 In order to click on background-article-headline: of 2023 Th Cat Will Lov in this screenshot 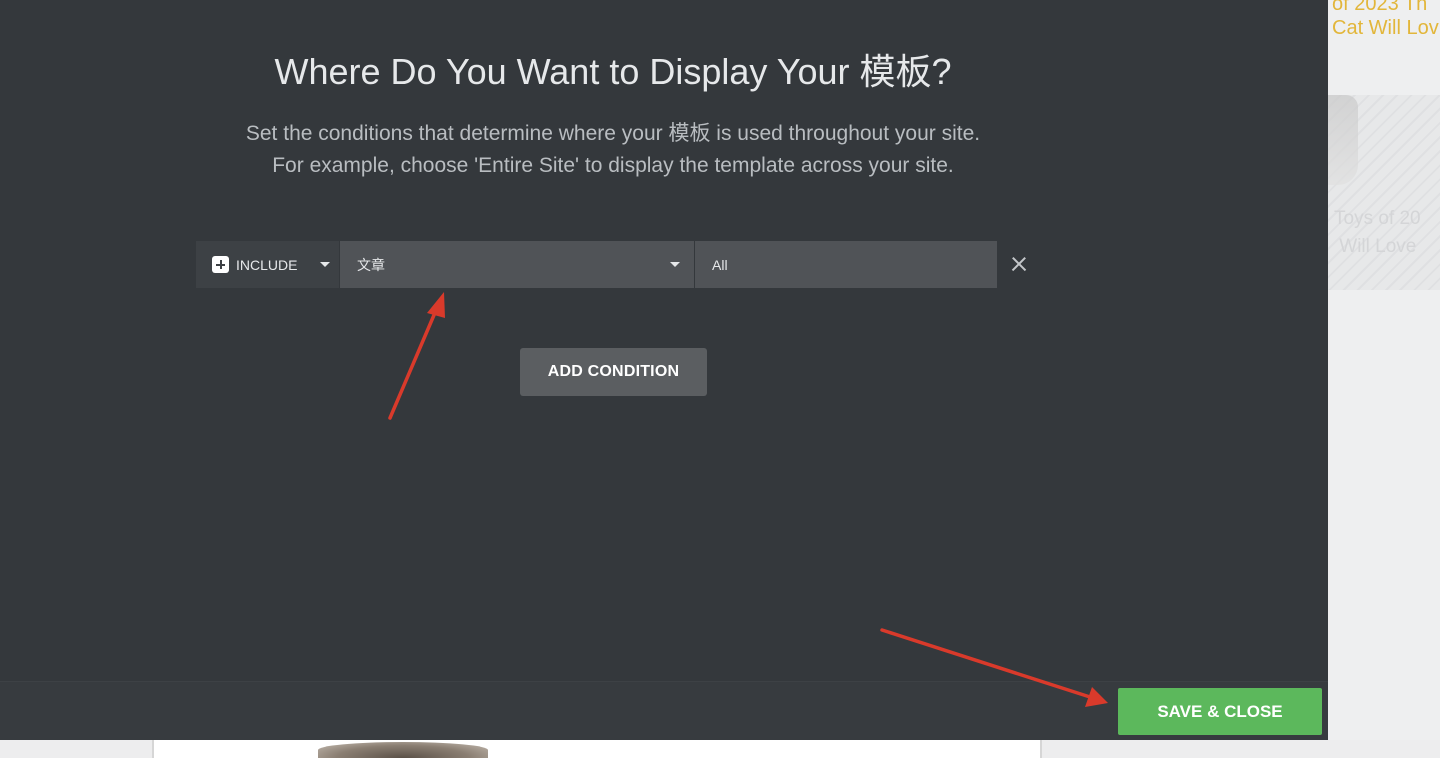, I will do `click(1386, 20)`.